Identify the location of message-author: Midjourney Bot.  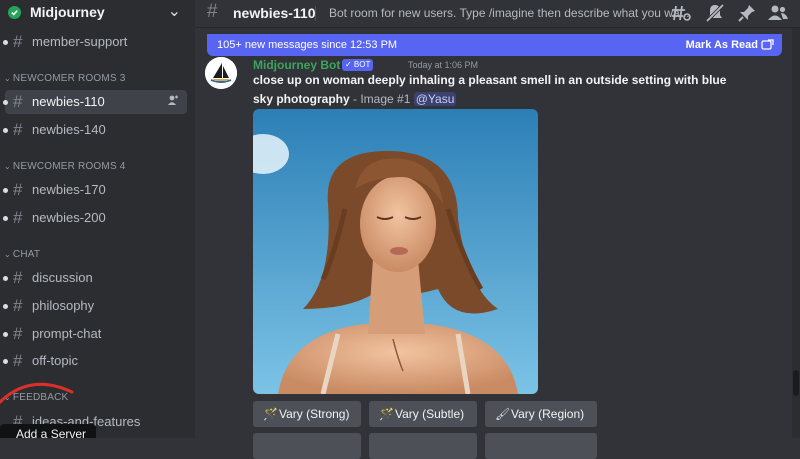
(296, 65).